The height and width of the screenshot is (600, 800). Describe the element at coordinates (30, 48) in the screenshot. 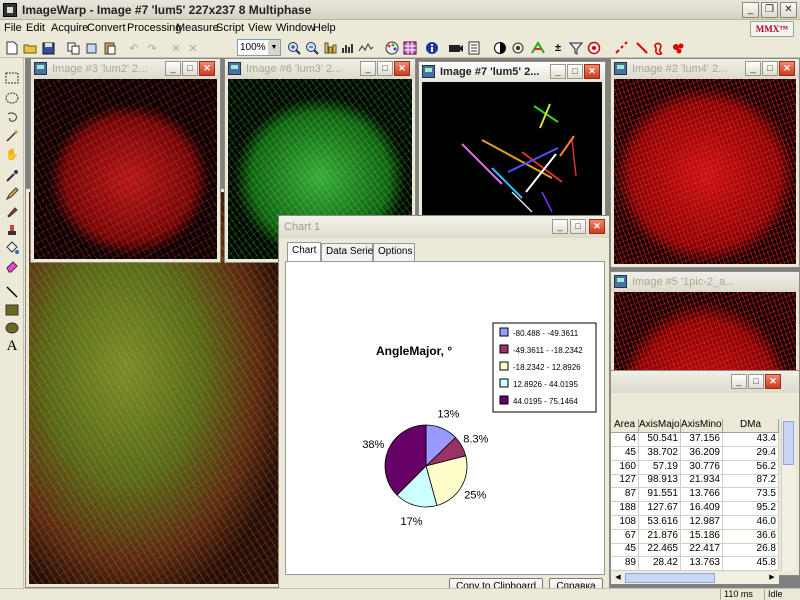

I see `open-icon` at that location.